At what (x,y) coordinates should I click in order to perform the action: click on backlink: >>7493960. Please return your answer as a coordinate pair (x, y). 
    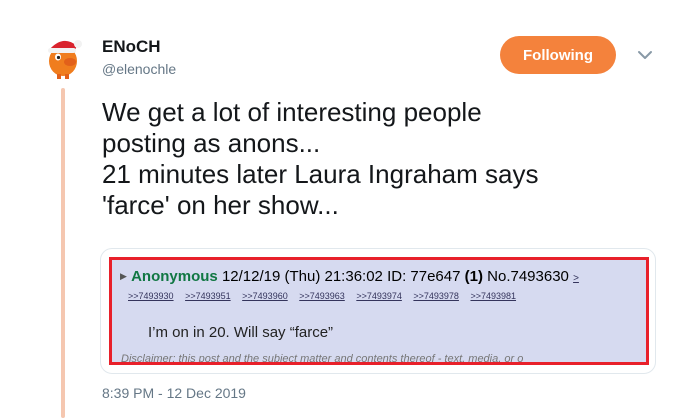
    Looking at the image, I should click on (265, 296).